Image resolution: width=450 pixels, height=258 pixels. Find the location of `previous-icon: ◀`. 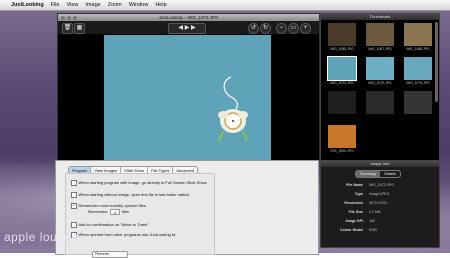

previous-icon: ◀ is located at coordinates (180, 28).